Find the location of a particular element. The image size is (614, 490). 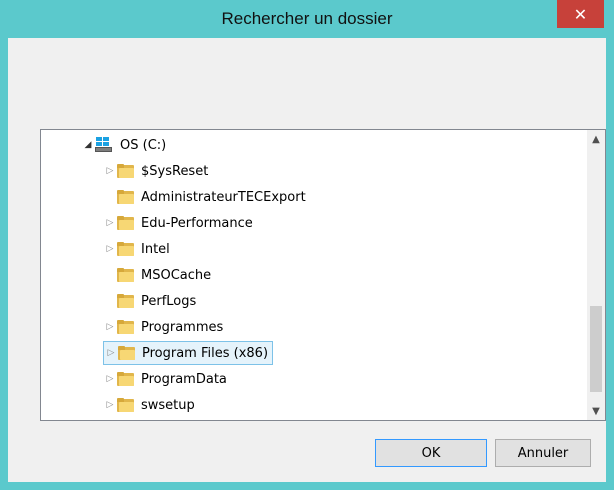

tree-item: ▷ Edu-Performance is located at coordinates (178, 223).